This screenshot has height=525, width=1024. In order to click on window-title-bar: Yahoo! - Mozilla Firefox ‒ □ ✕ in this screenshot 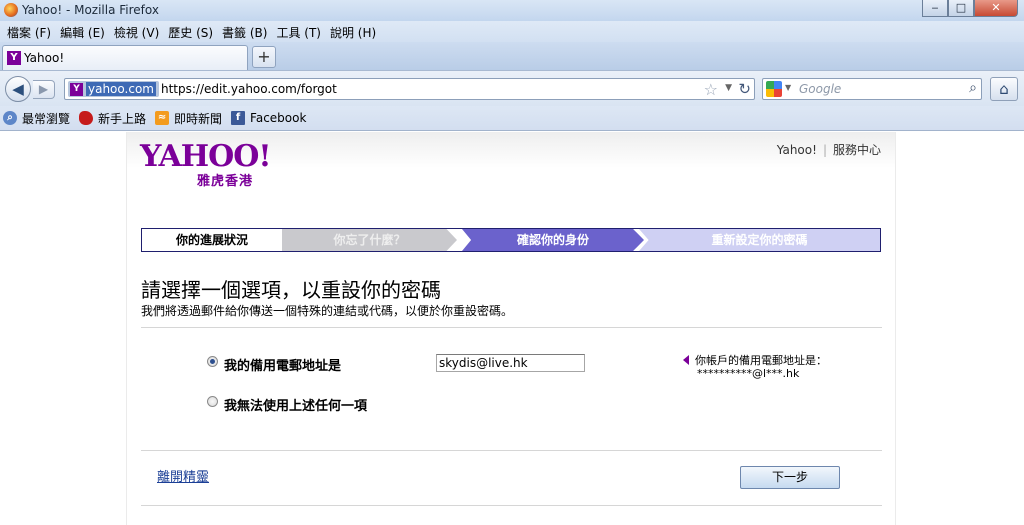, I will do `click(512, 10)`.